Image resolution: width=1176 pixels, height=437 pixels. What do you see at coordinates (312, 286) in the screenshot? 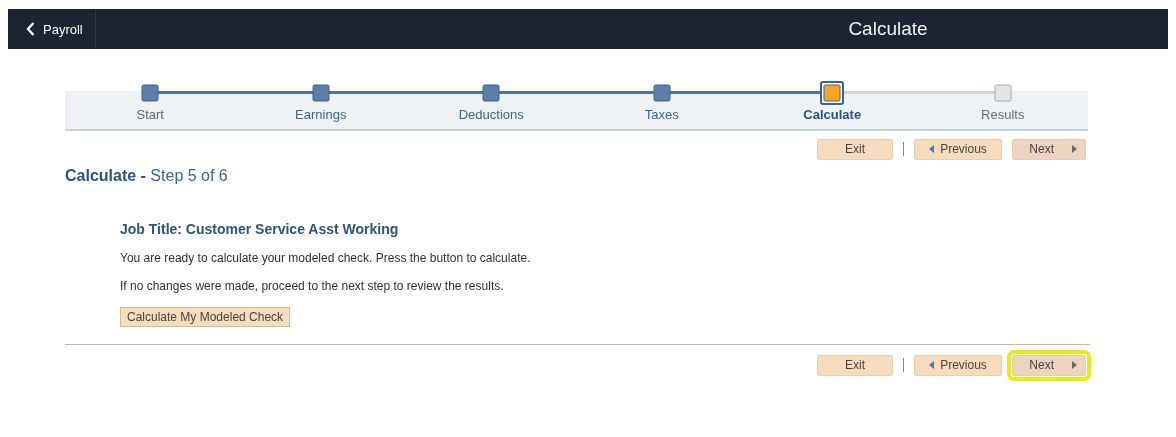
I see `instruction-text: If no changes were made, proceed to the next step to review the results.` at bounding box center [312, 286].